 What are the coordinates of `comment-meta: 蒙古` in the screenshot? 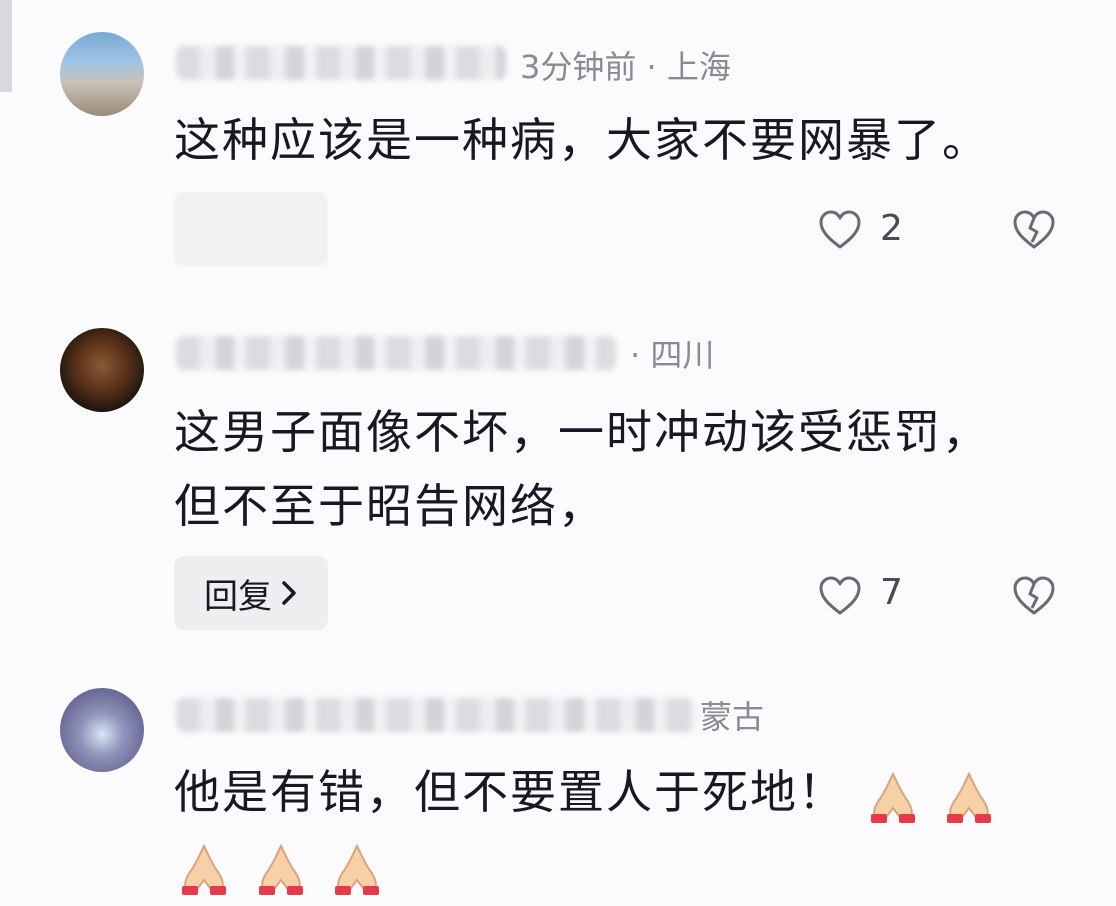 It's located at (732, 717).